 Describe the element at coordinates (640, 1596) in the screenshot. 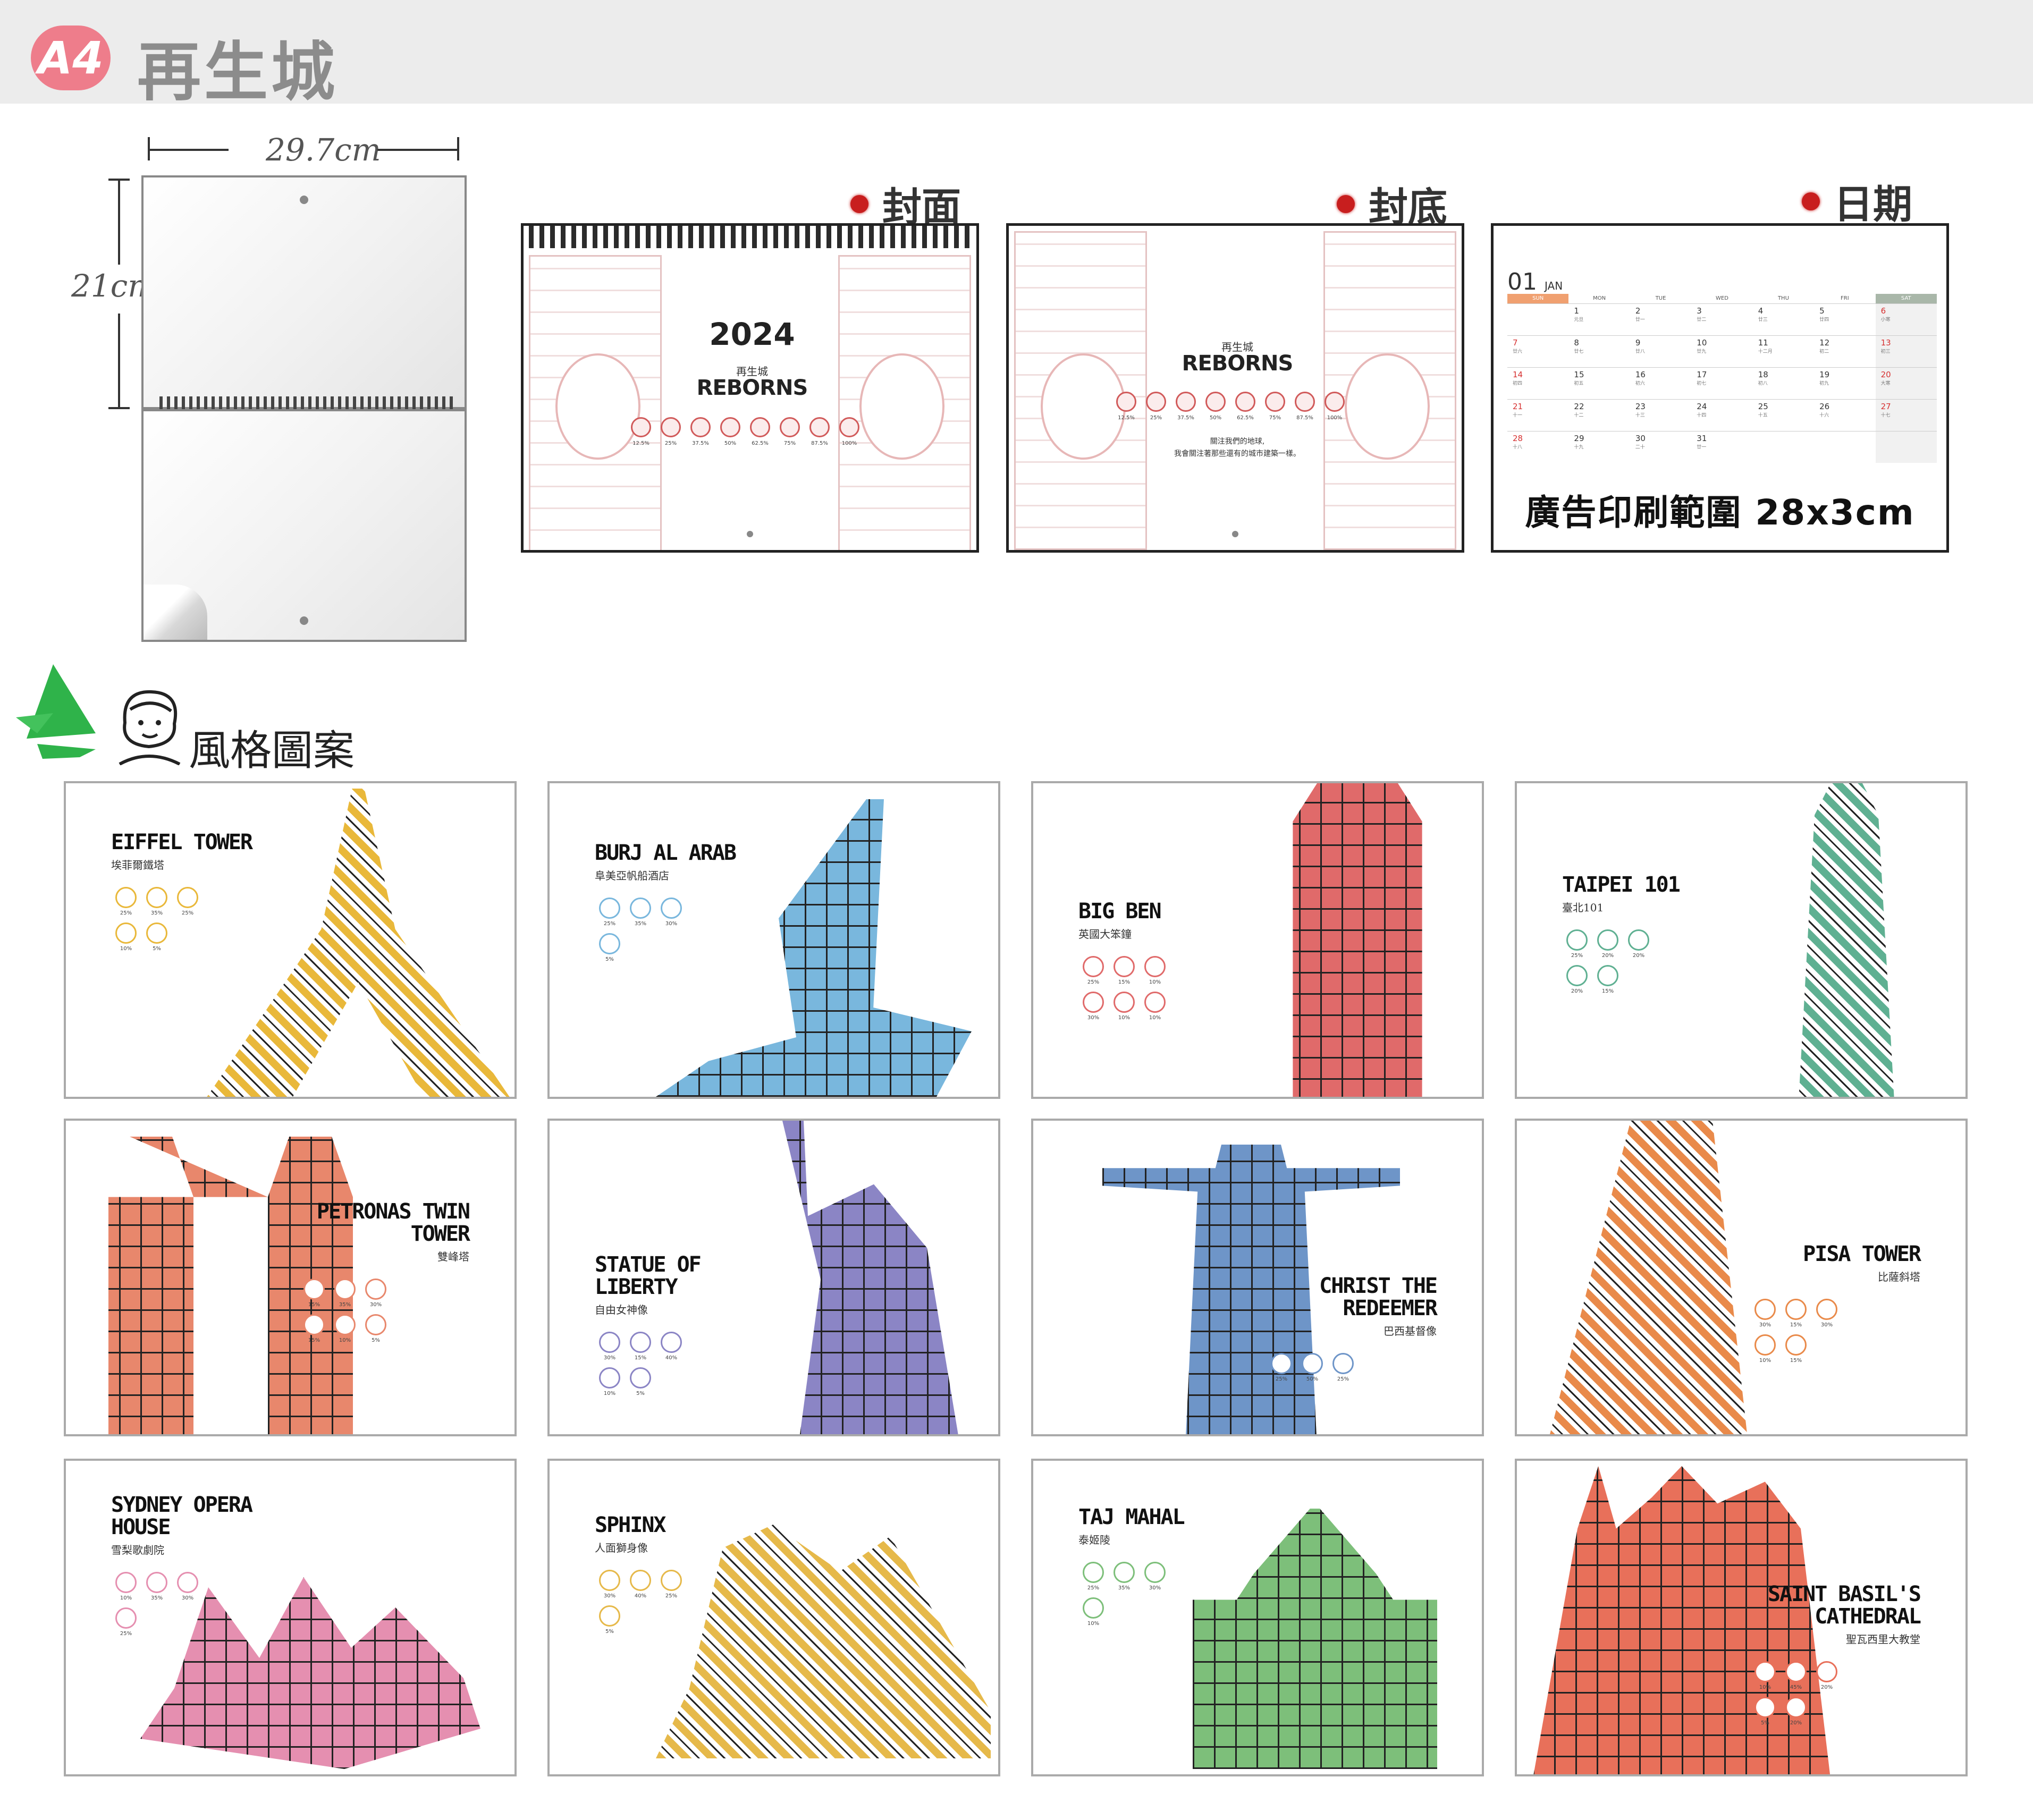

I see `material-percent: 40%` at that location.